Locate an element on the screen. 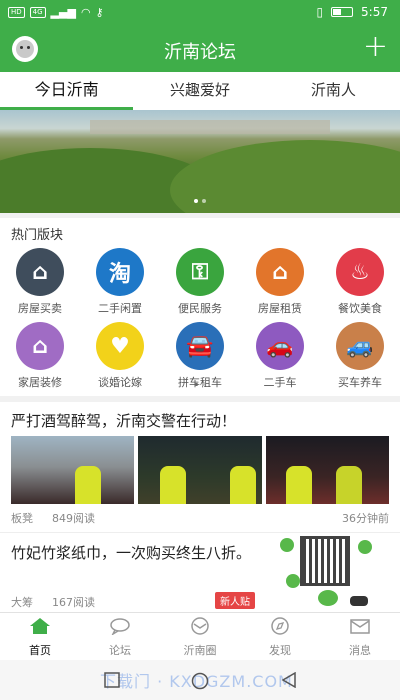 This screenshot has width=400, height=700. news-views: 849阅读 is located at coordinates (73, 518).